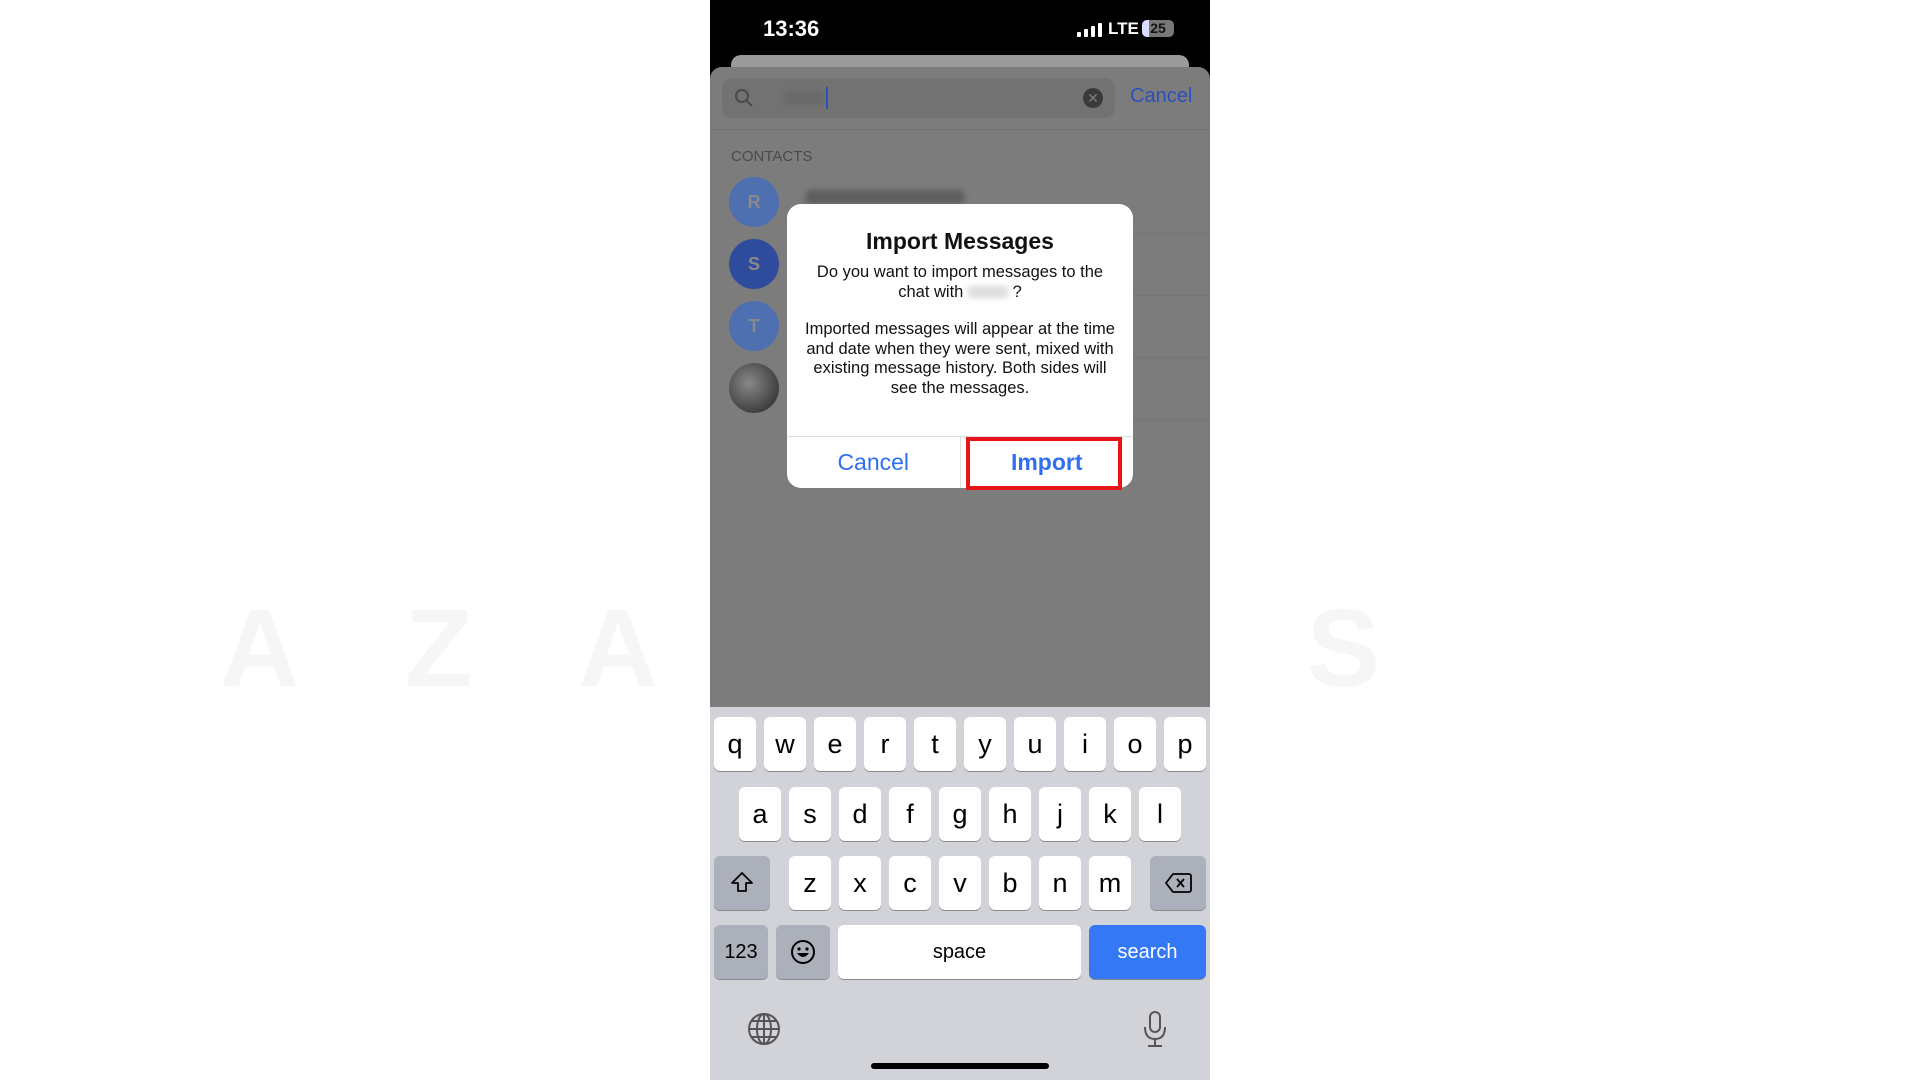  Describe the element at coordinates (1093, 98) in the screenshot. I see `clear-icon: ✕` at that location.